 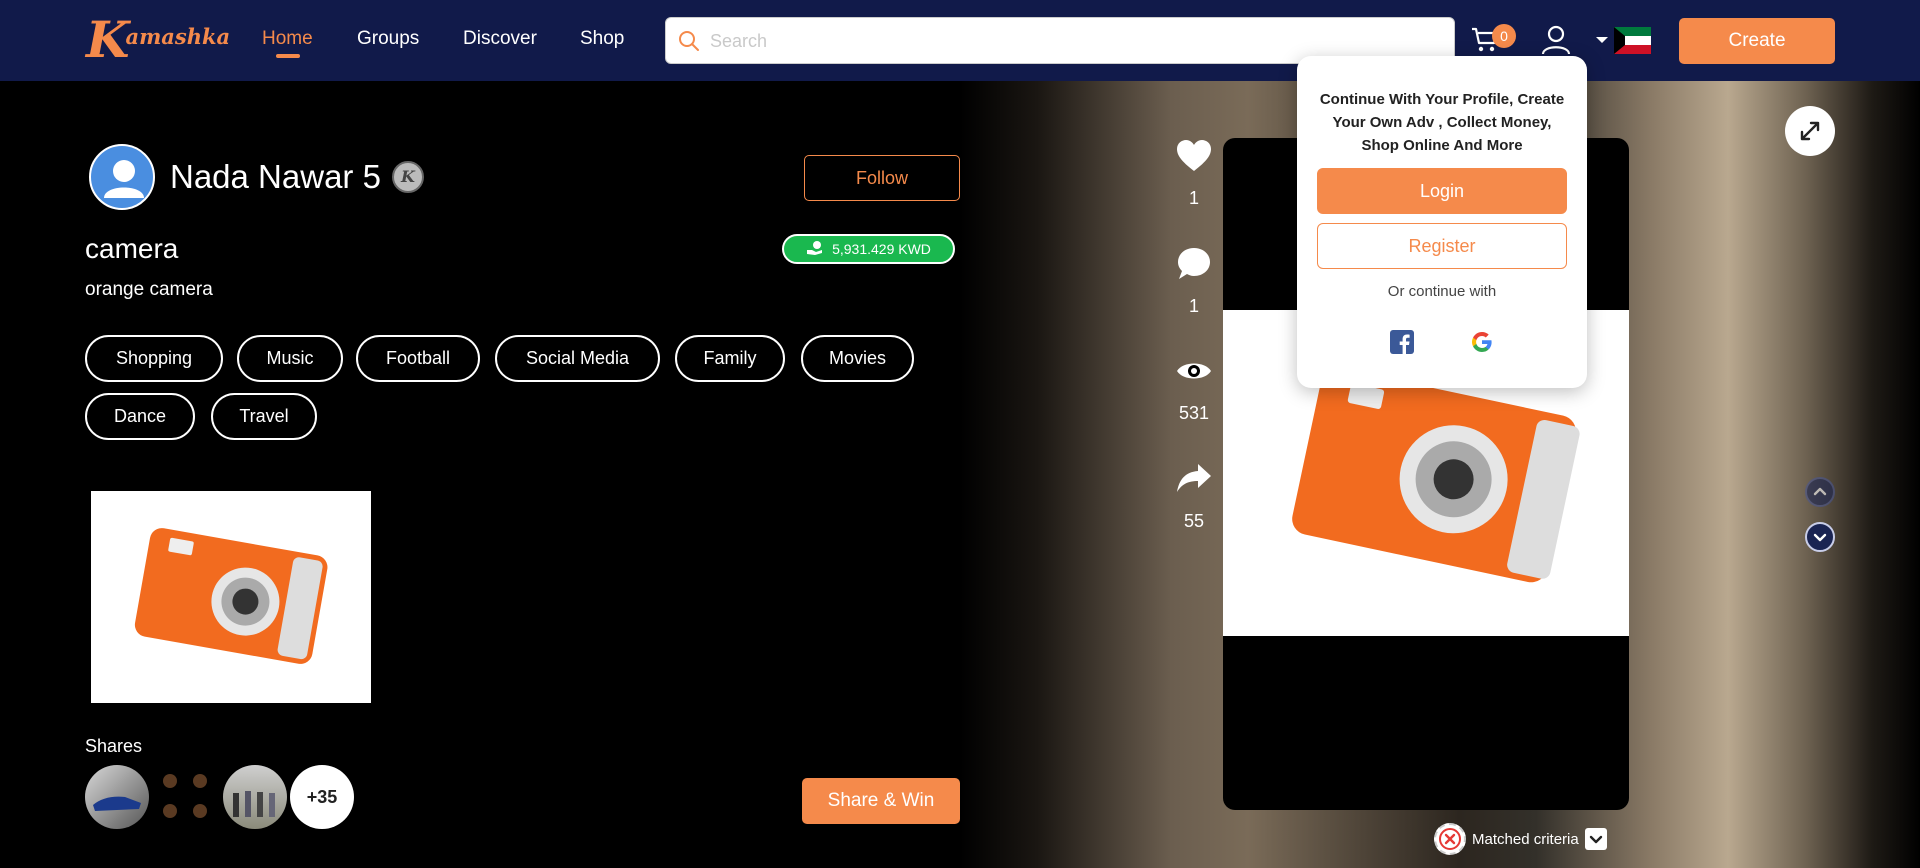 What do you see at coordinates (1194, 521) in the screenshot?
I see `shares-count: 55` at bounding box center [1194, 521].